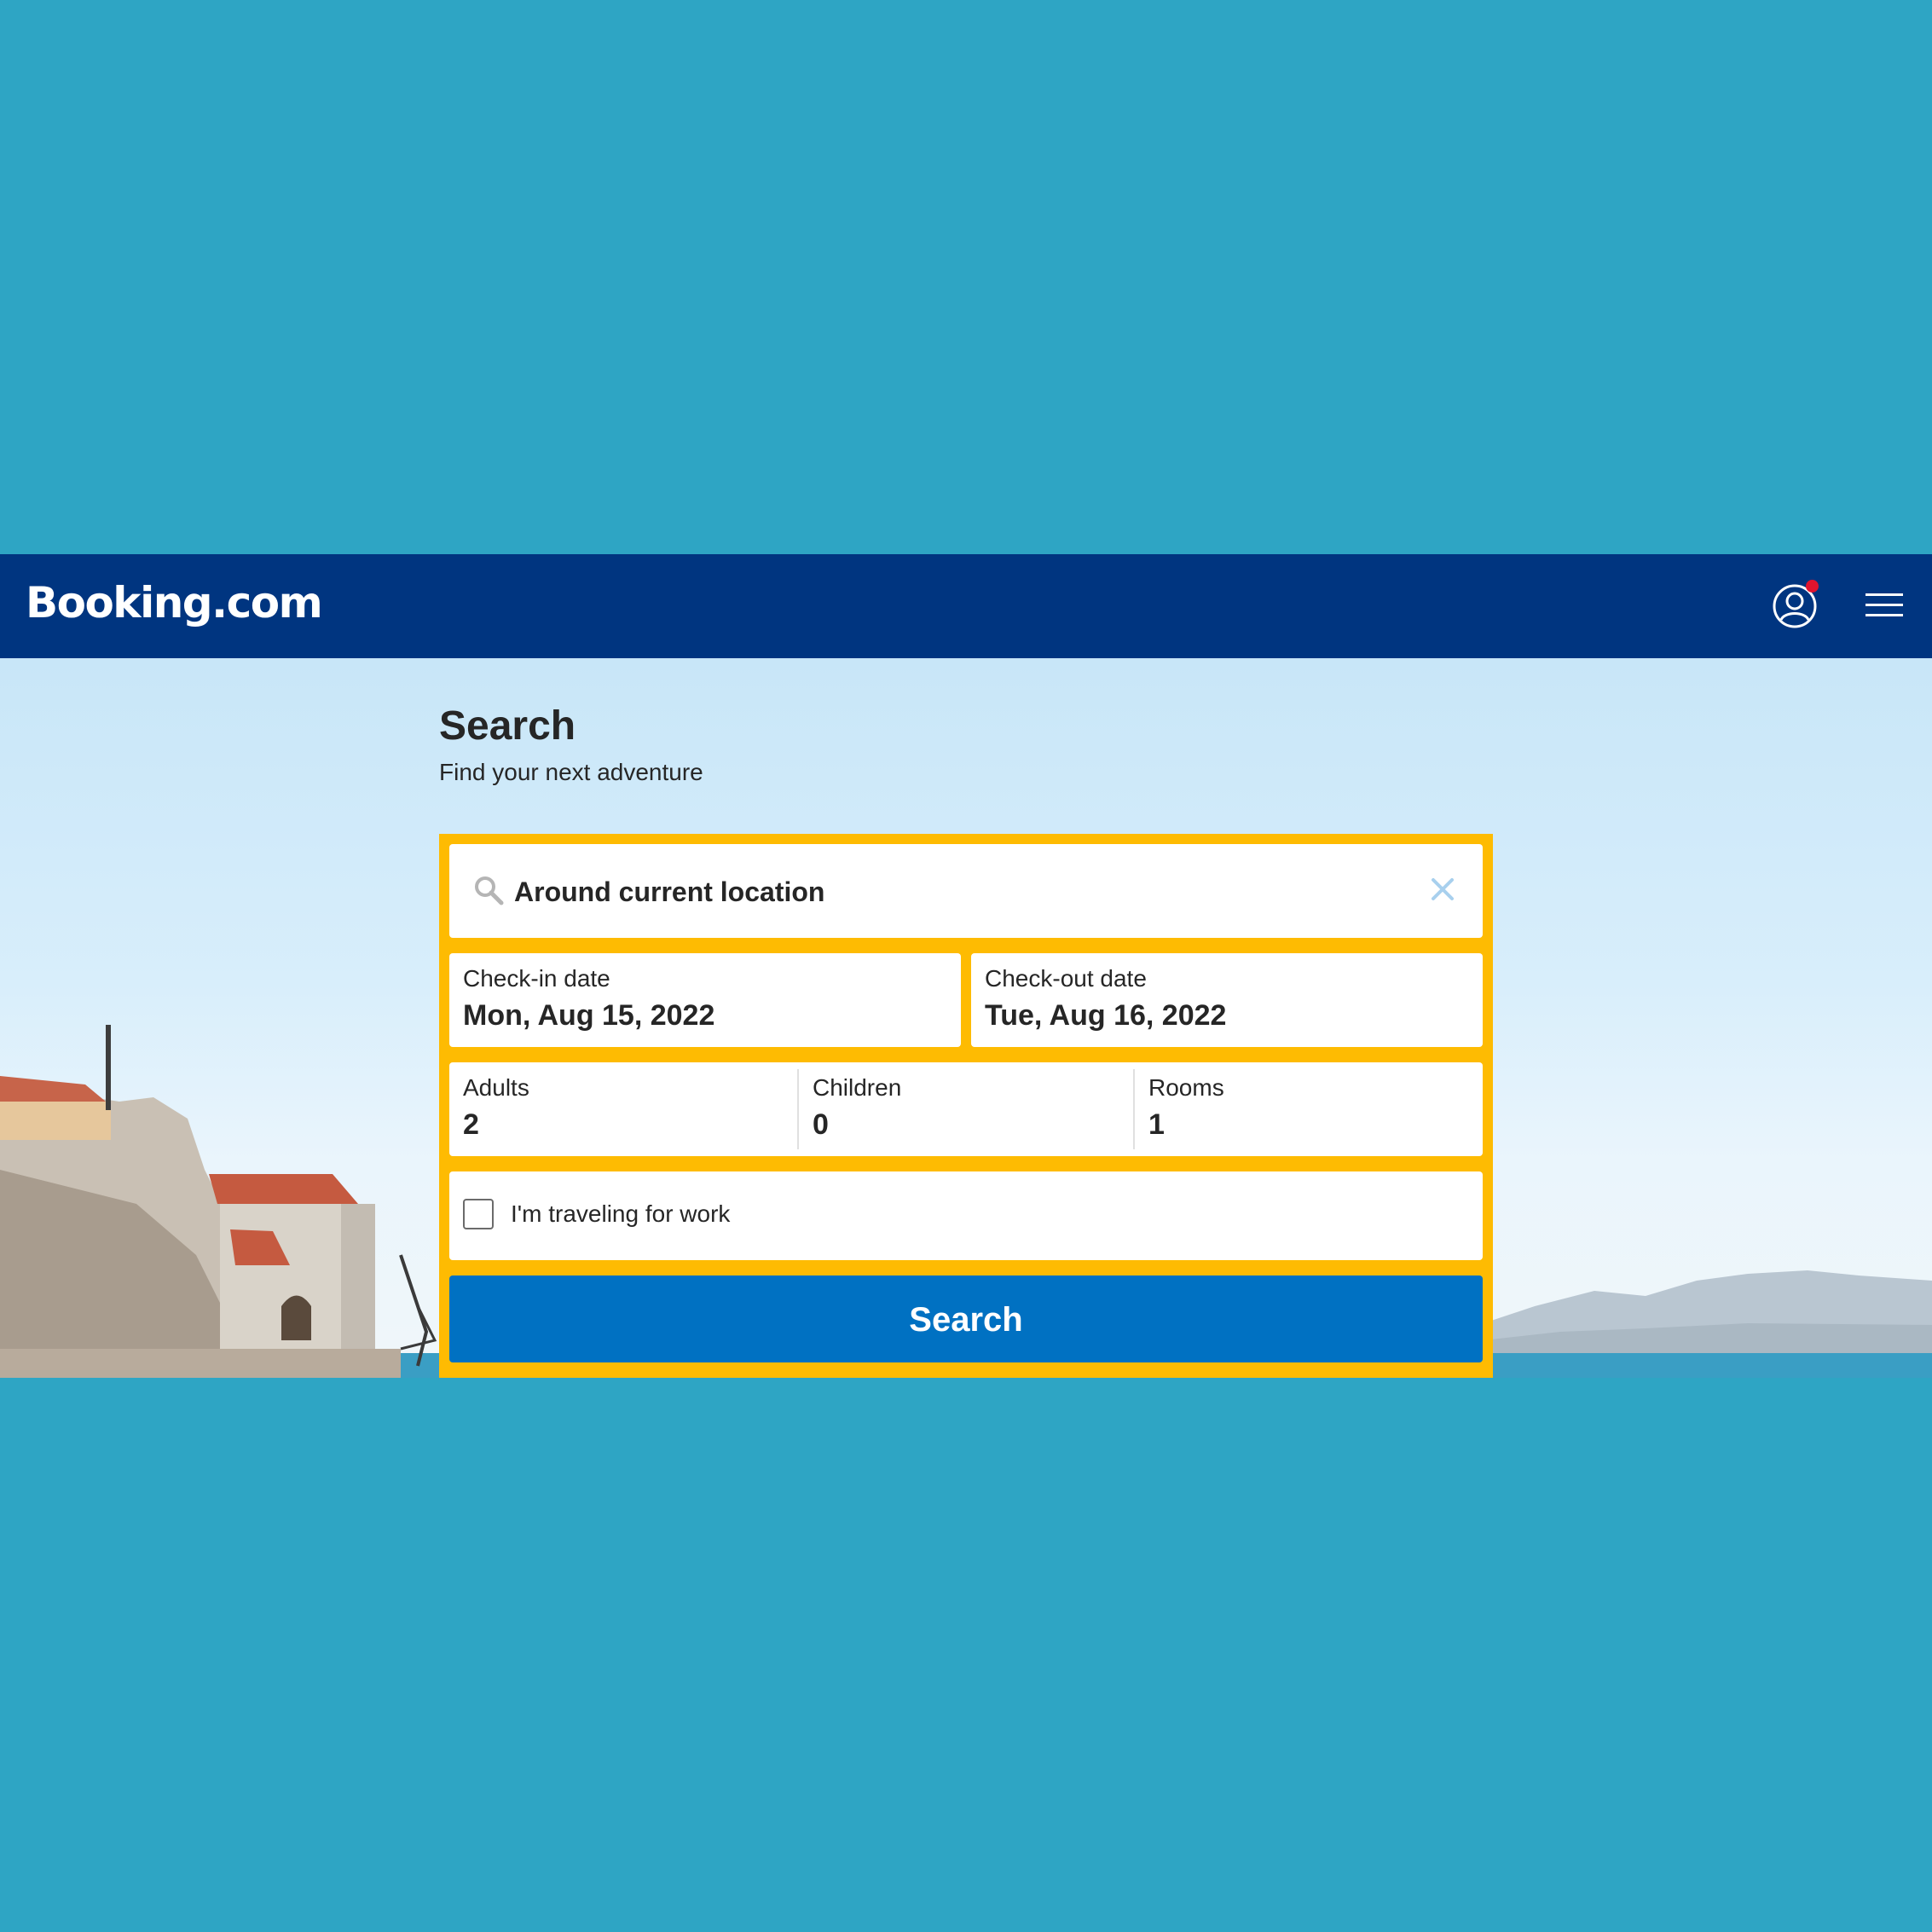 This screenshot has height=1932, width=1932. I want to click on checkout-value: Tue, Aug 16, 2022, so click(1106, 1015).